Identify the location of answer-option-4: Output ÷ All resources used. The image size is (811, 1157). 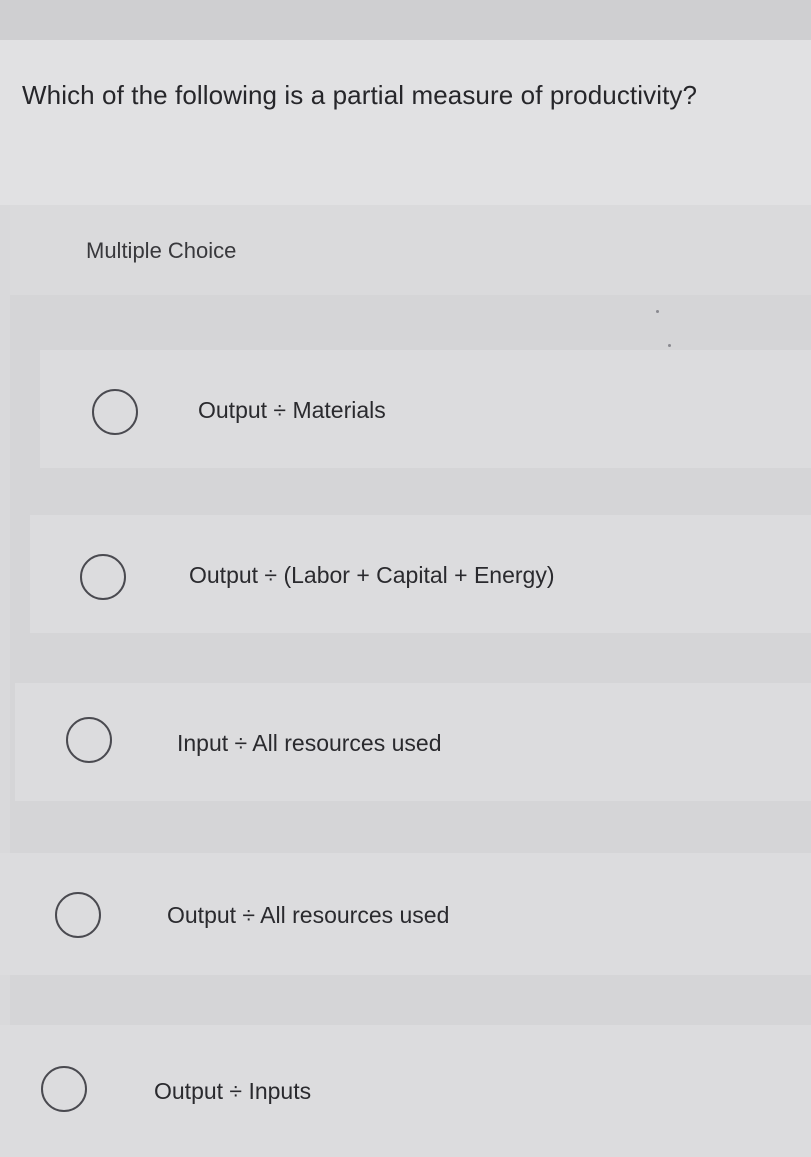
(405, 914).